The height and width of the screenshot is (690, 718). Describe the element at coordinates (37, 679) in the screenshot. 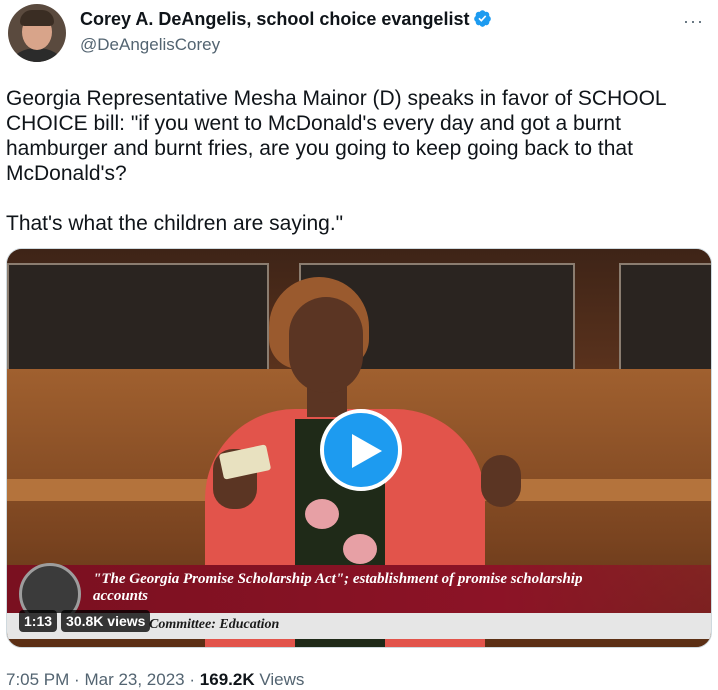

I see `tweet-time: 7:05 PM` at that location.